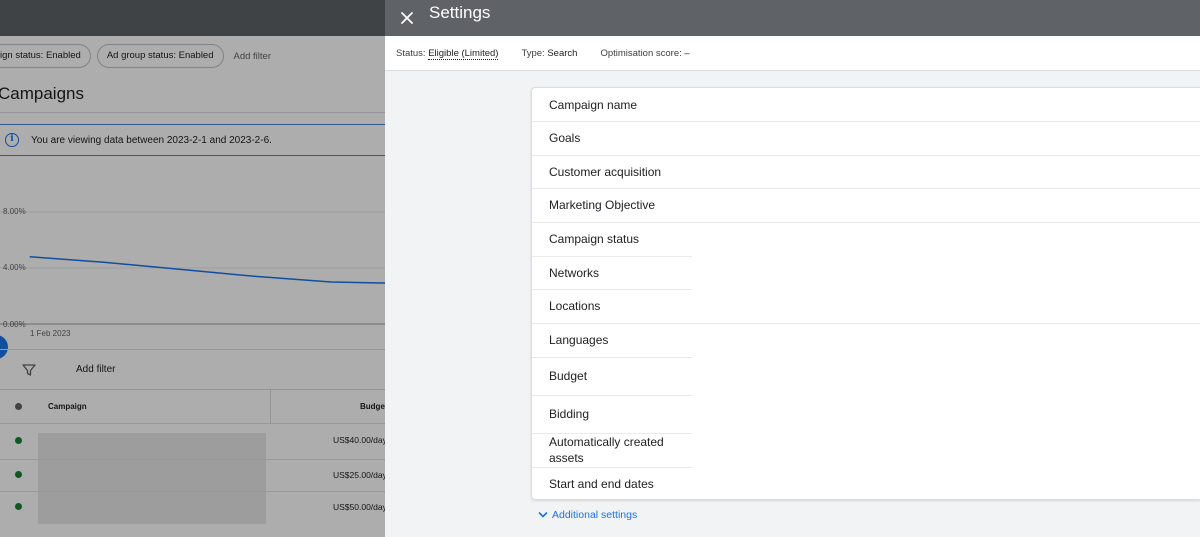 This screenshot has height=537, width=1200. I want to click on optimisation-label: Optimisation score:, so click(641, 53).